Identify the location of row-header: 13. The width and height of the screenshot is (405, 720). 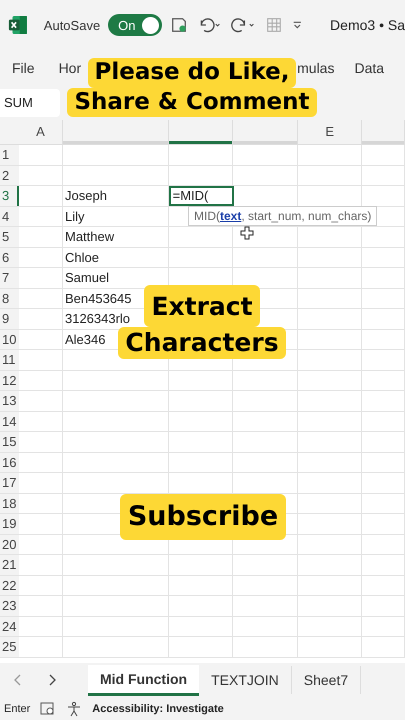
(10, 400).